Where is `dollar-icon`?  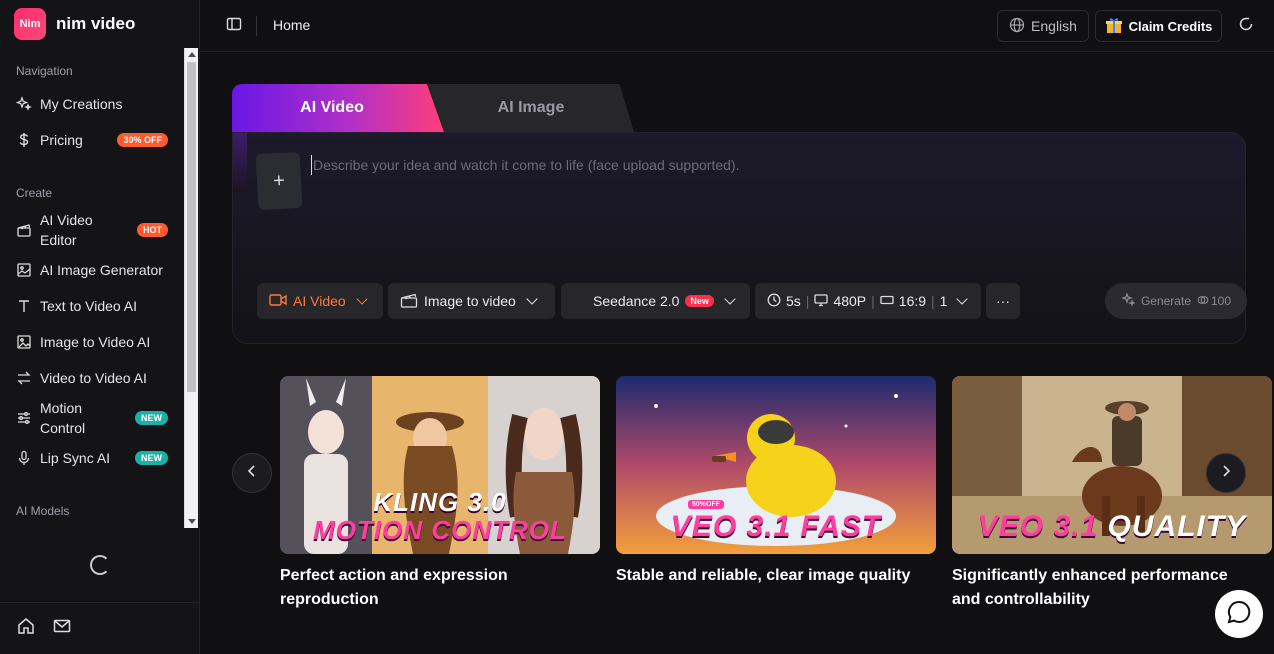 dollar-icon is located at coordinates (24, 140).